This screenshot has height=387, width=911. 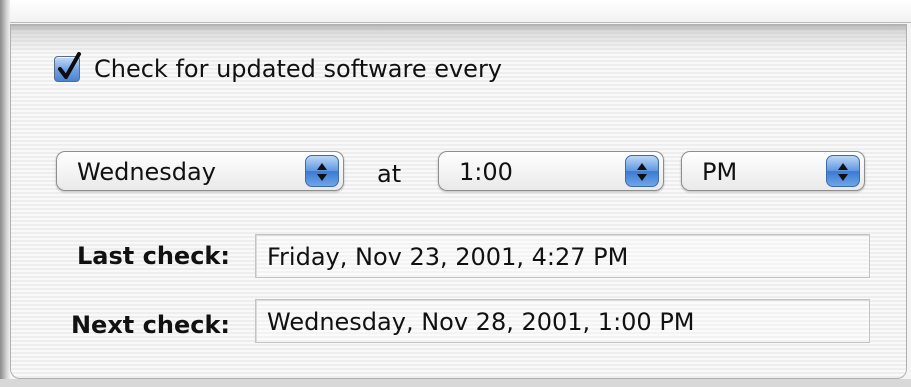 I want to click on next-check-label: Next check:, so click(x=150, y=325).